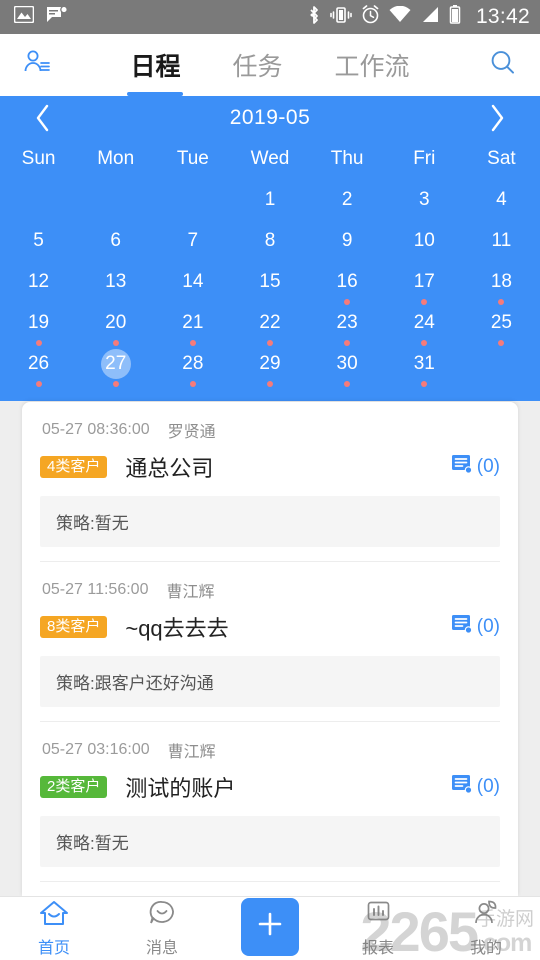  Describe the element at coordinates (53, 948) in the screenshot. I see `nav-label-home: 首页` at that location.